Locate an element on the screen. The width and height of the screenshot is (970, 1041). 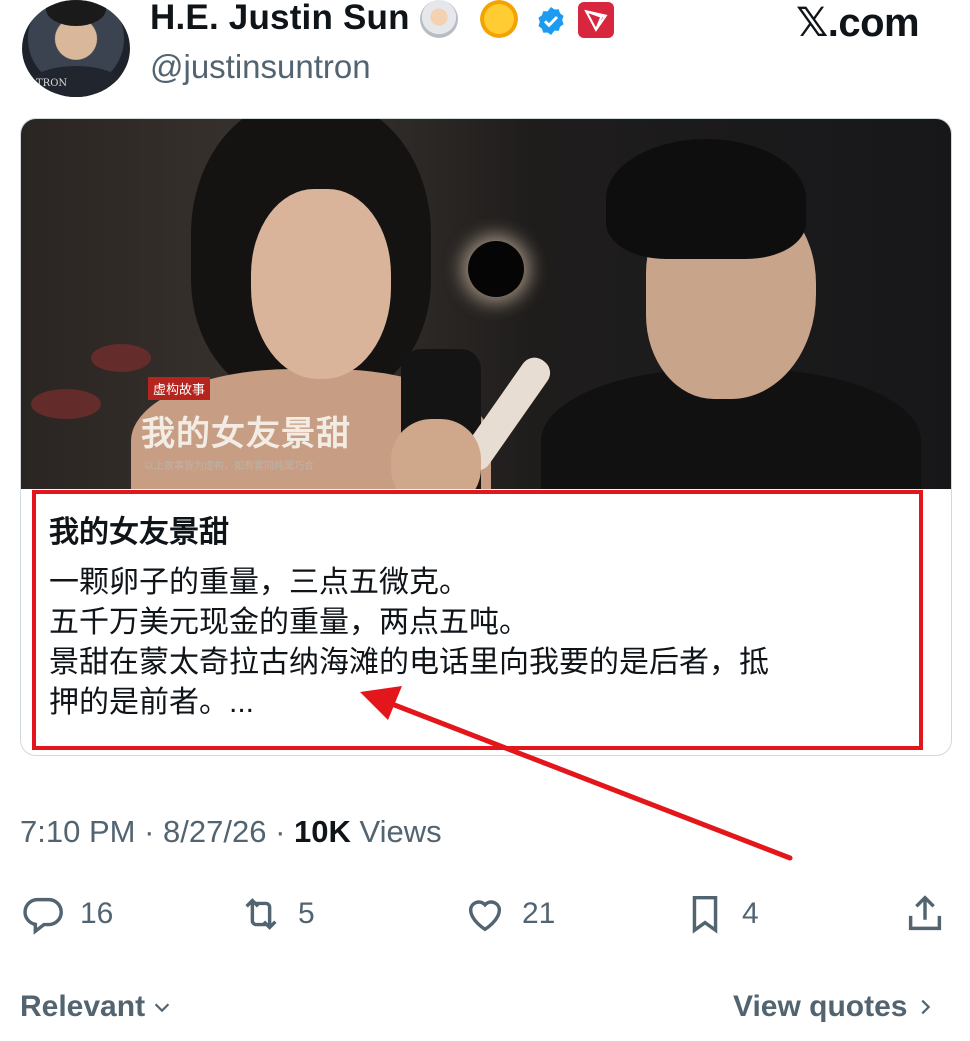
sort-dropdown: Relevant is located at coordinates (96, 1007).